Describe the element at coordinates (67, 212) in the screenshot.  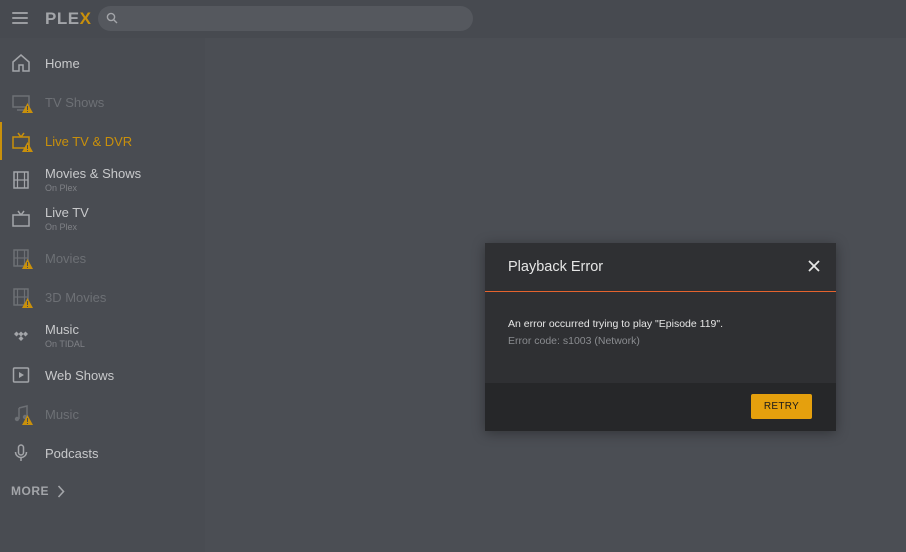
I see `sidebar-item-label: Live TV` at that location.